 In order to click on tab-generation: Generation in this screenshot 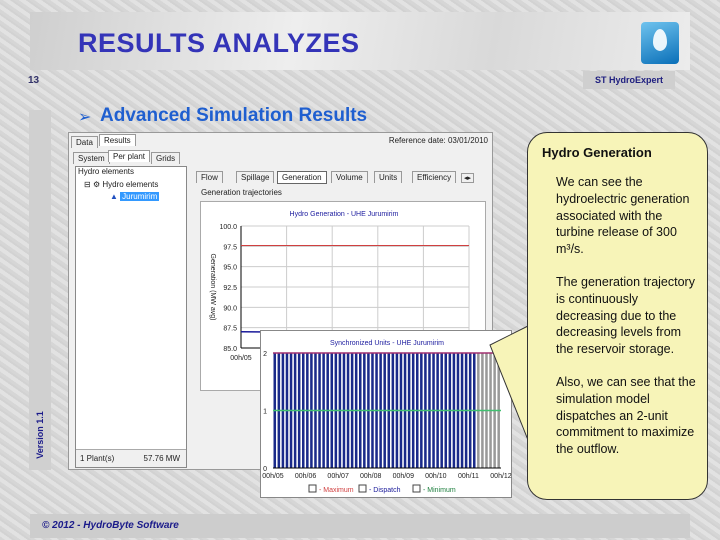, I will do `click(302, 177)`.